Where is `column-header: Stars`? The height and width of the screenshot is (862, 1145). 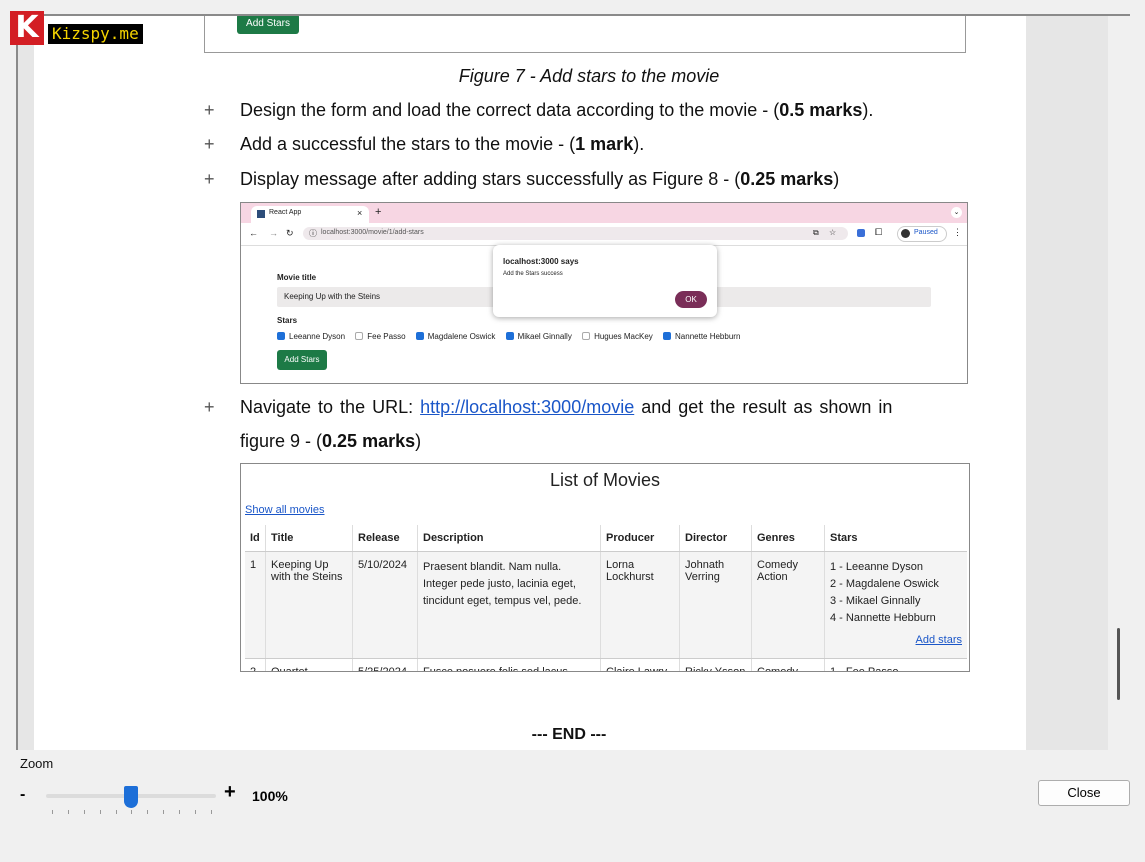 column-header: Stars is located at coordinates (895, 538).